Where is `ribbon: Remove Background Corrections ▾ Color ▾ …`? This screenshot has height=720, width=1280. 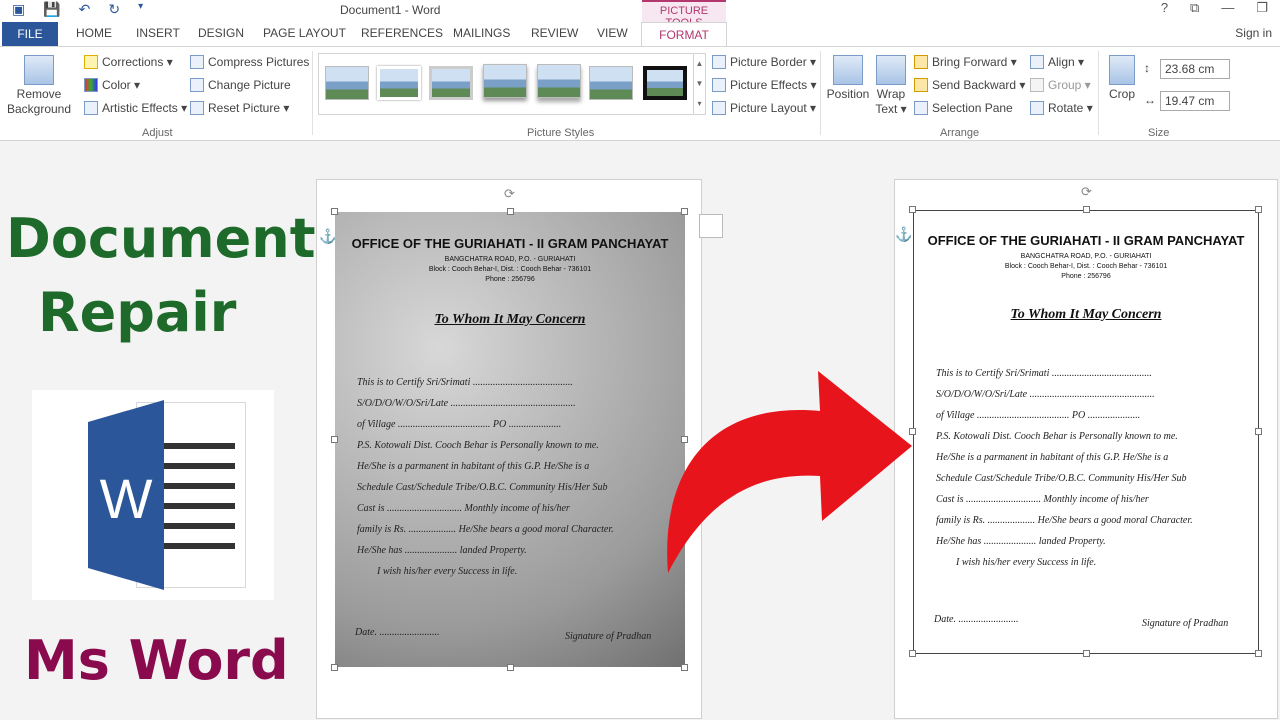 ribbon: Remove Background Corrections ▾ Color ▾ … is located at coordinates (640, 93).